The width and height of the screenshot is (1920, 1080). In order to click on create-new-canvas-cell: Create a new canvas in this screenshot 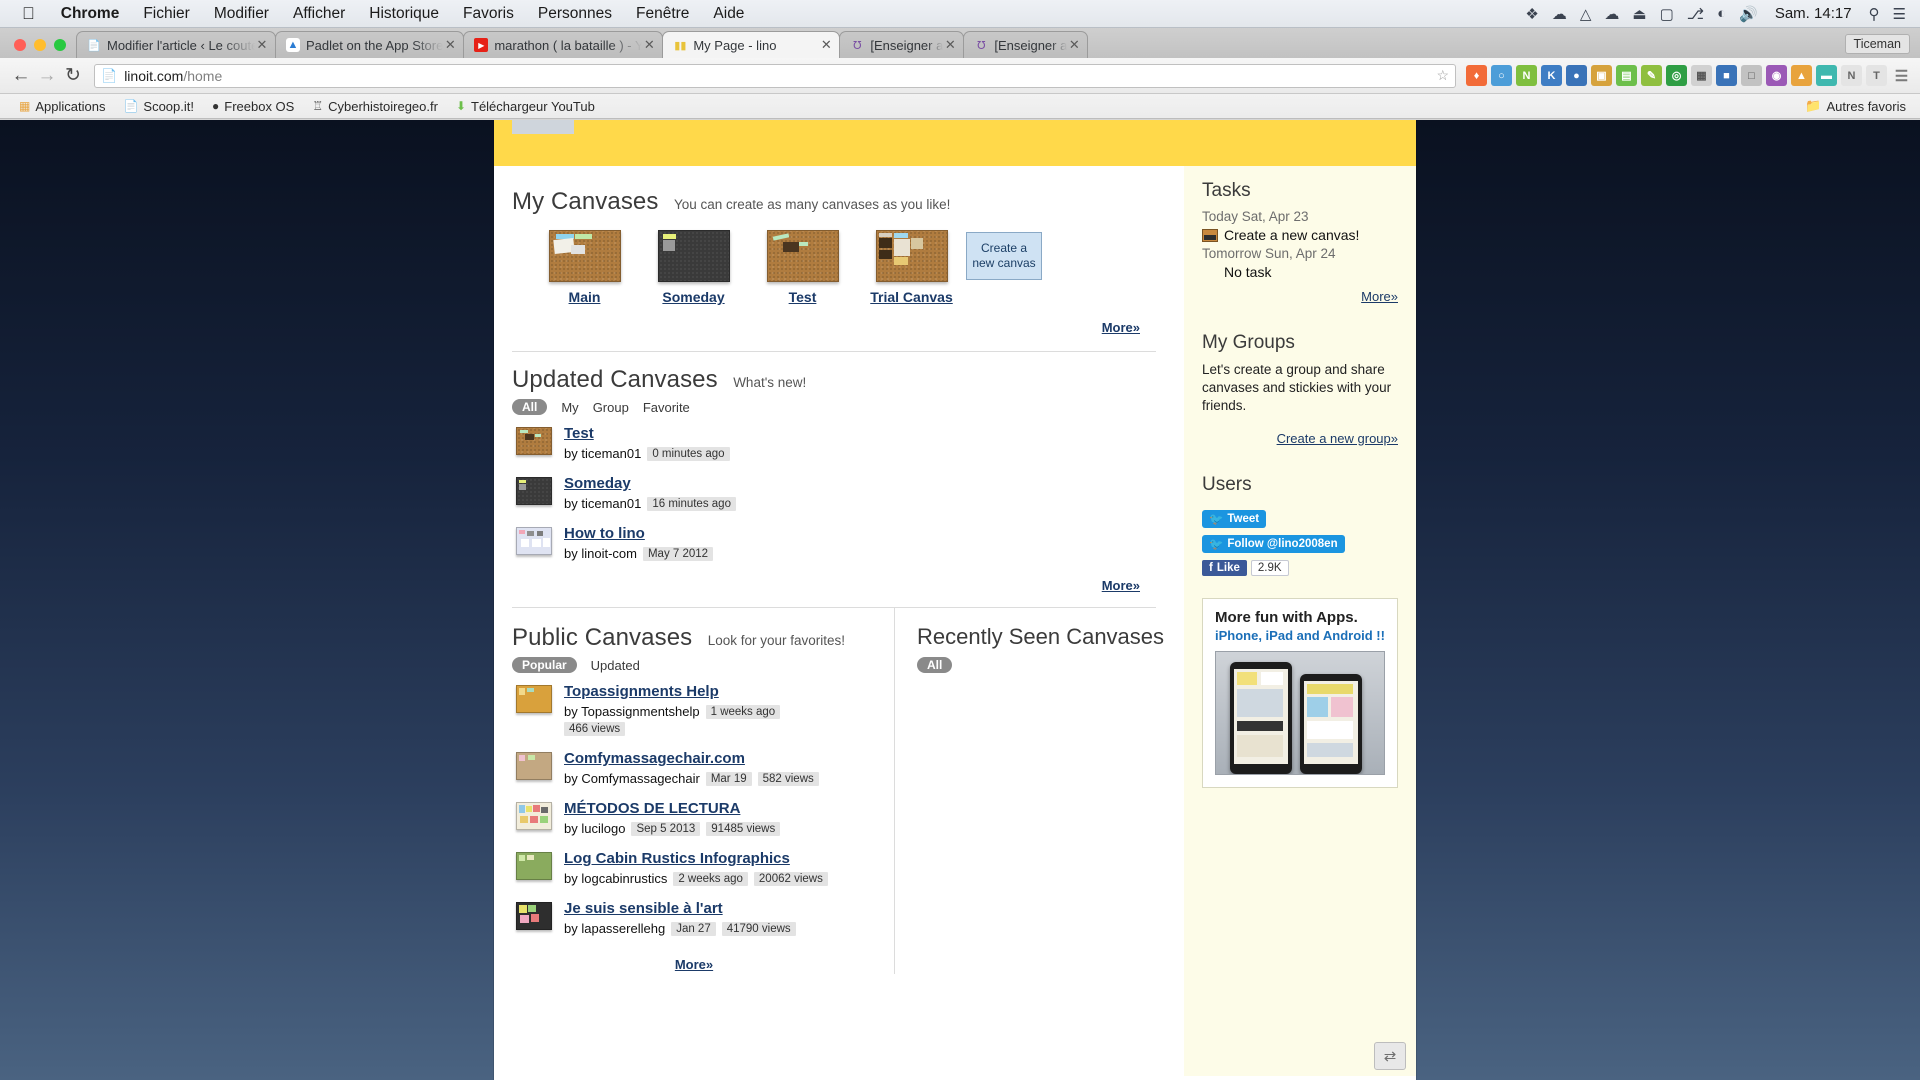, I will do `click(1020, 255)`.